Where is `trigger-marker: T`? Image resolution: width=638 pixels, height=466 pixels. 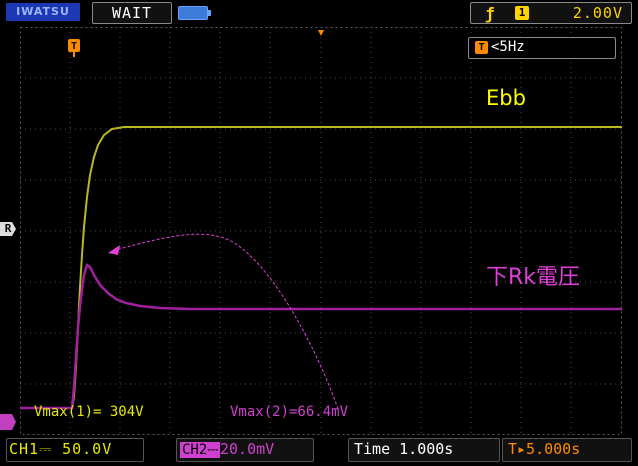 trigger-marker: T is located at coordinates (74, 46).